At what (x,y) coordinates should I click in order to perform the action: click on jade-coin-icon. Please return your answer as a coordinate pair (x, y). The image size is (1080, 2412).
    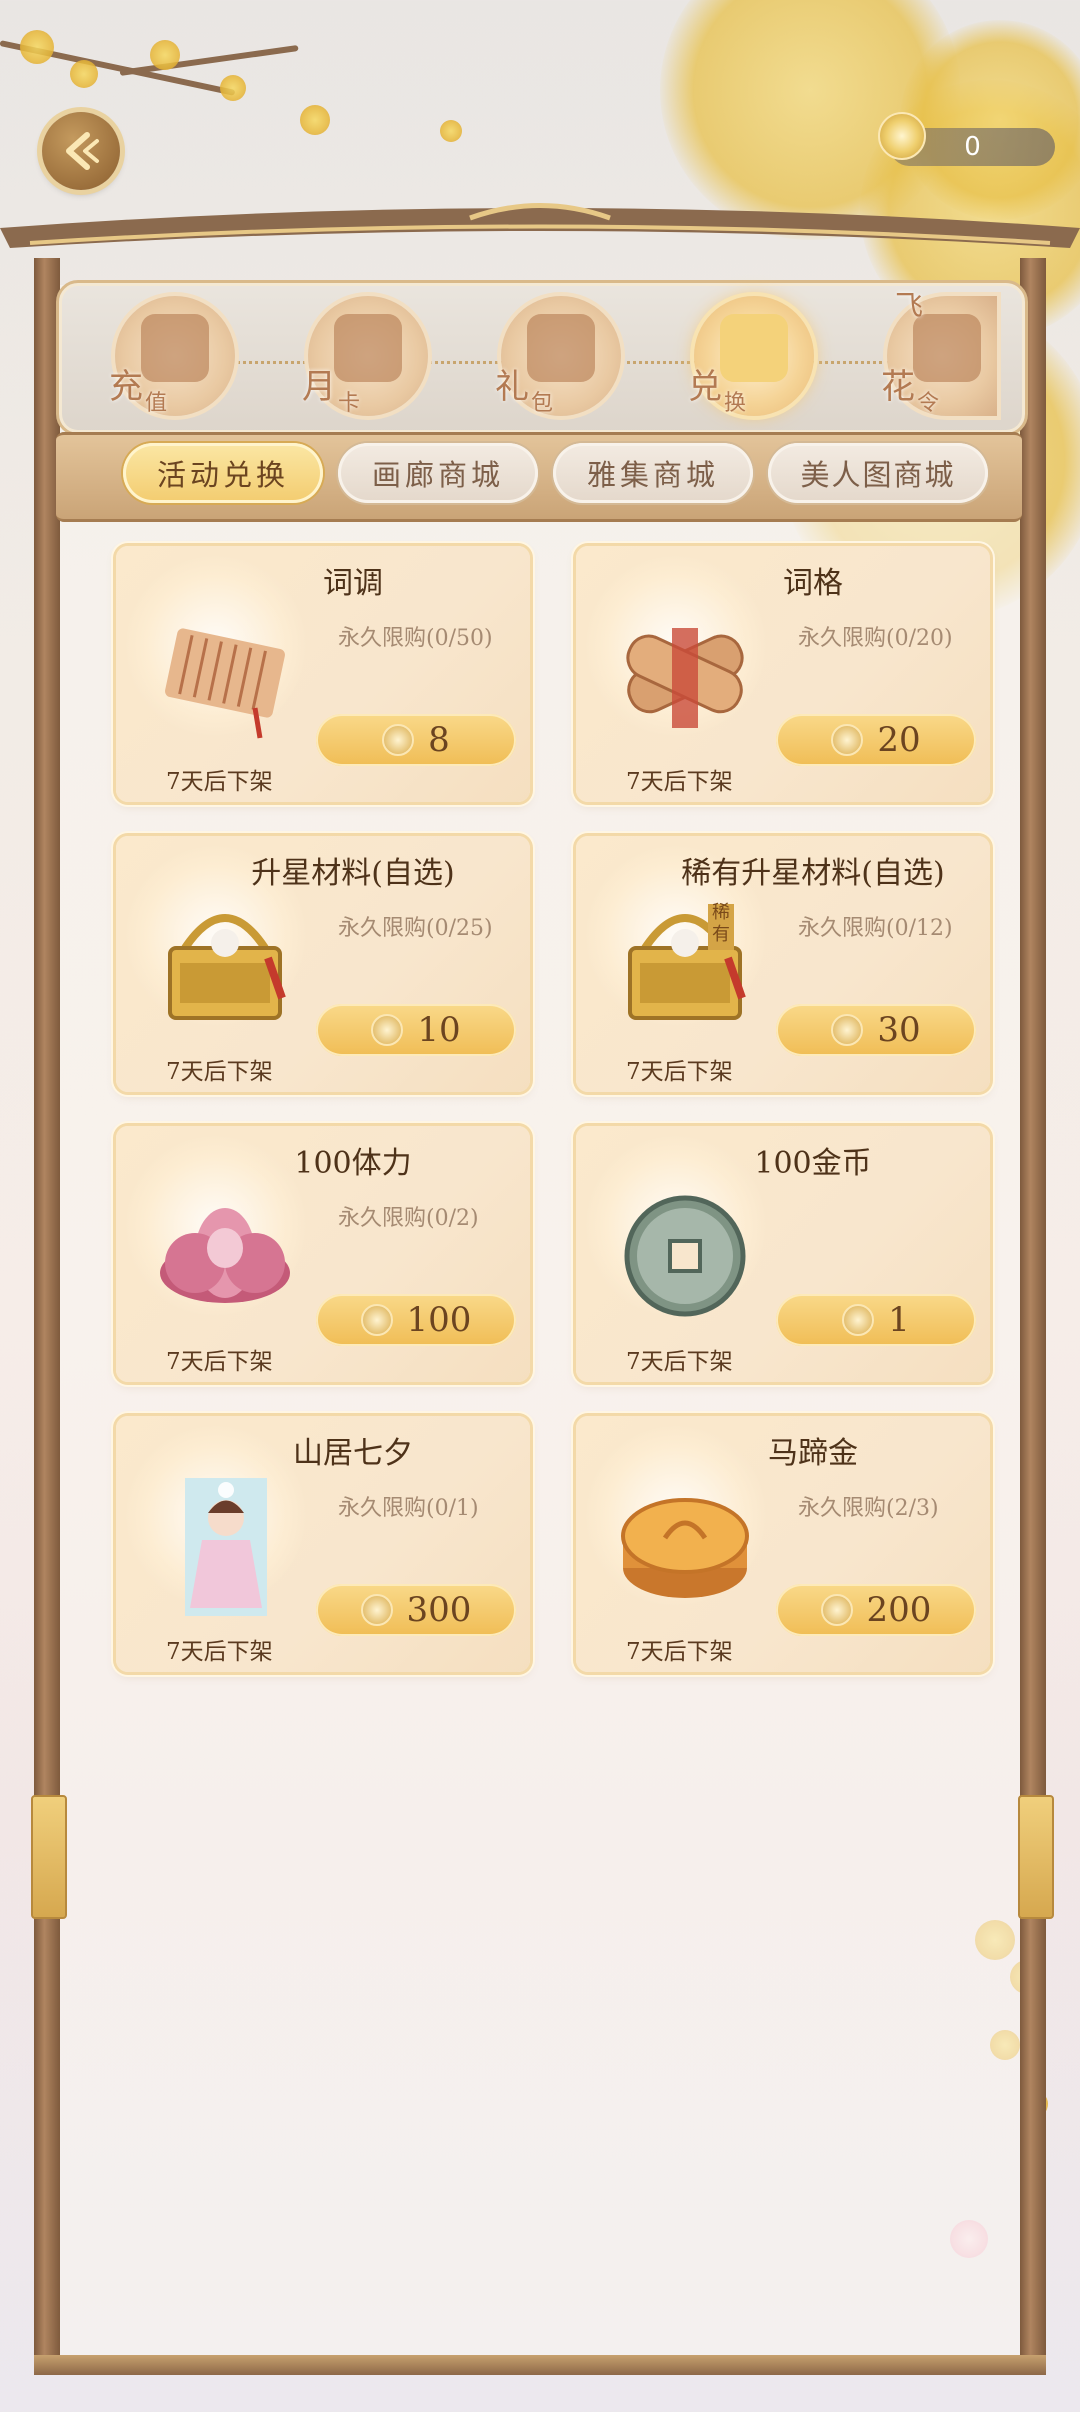
    Looking at the image, I should click on (685, 1256).